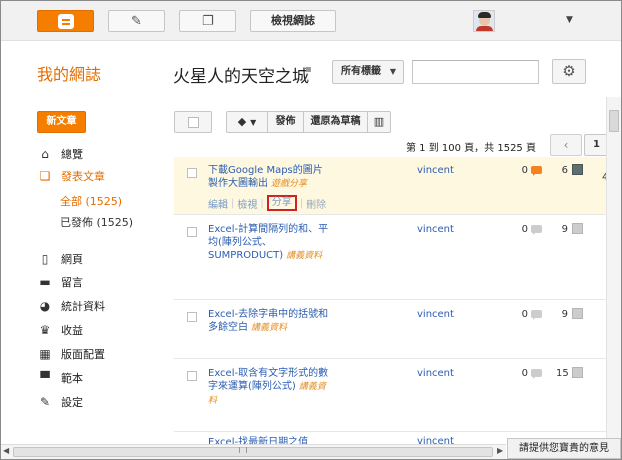 The image size is (622, 460). What do you see at coordinates (96, 222) in the screenshot?
I see `sidebar-sub-published: 已發佈 (1525)` at bounding box center [96, 222].